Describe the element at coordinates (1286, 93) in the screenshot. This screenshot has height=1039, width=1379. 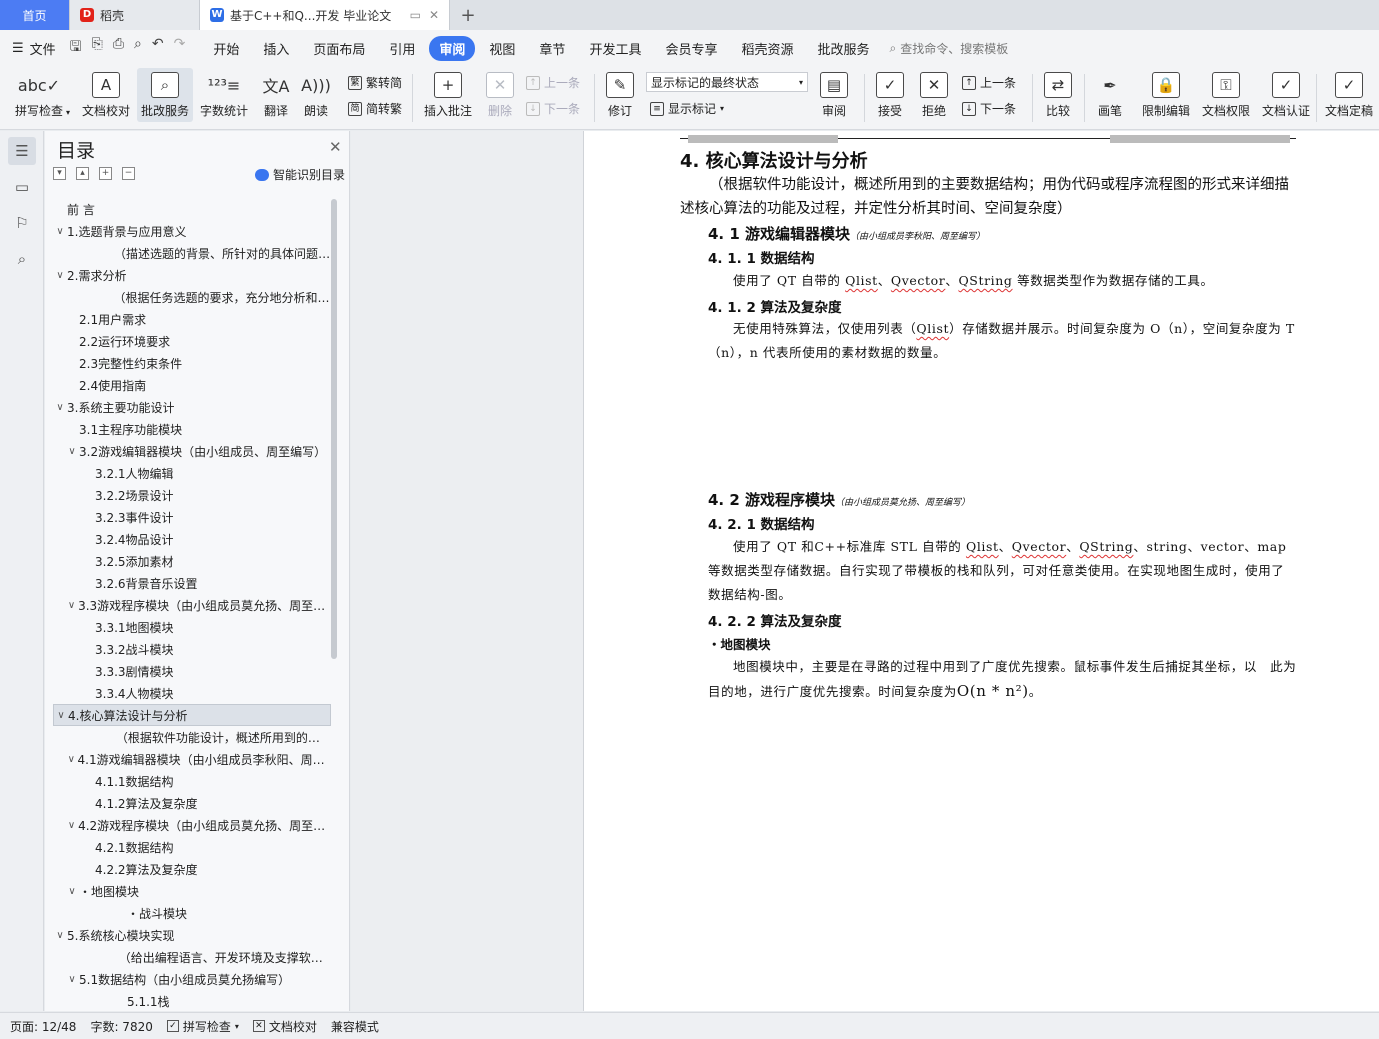
I see `doc-certify-button: ✓ 文档认证` at that location.